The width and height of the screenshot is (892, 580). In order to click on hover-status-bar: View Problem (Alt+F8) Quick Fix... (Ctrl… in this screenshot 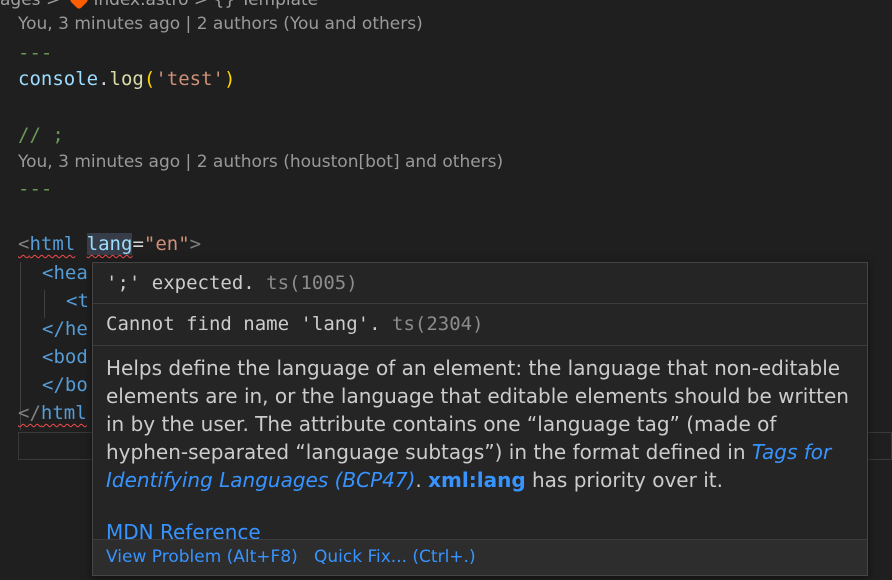, I will do `click(480, 557)`.